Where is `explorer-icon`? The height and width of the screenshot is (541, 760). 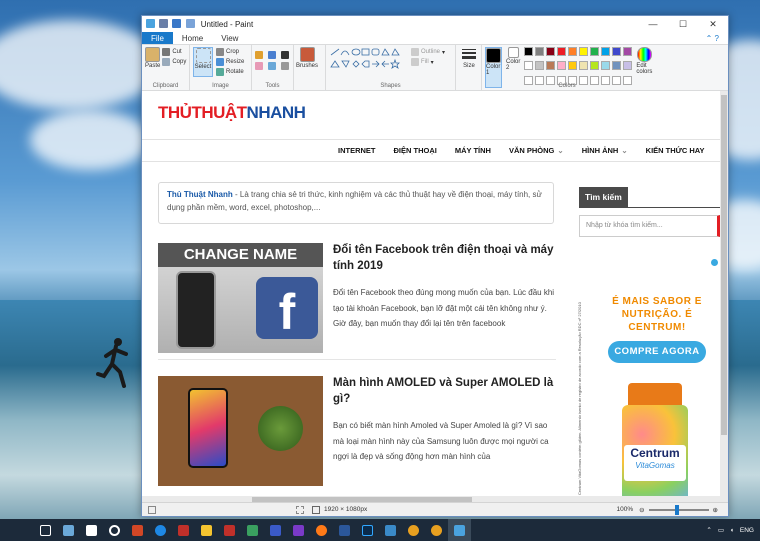 explorer-icon is located at coordinates (206, 530).